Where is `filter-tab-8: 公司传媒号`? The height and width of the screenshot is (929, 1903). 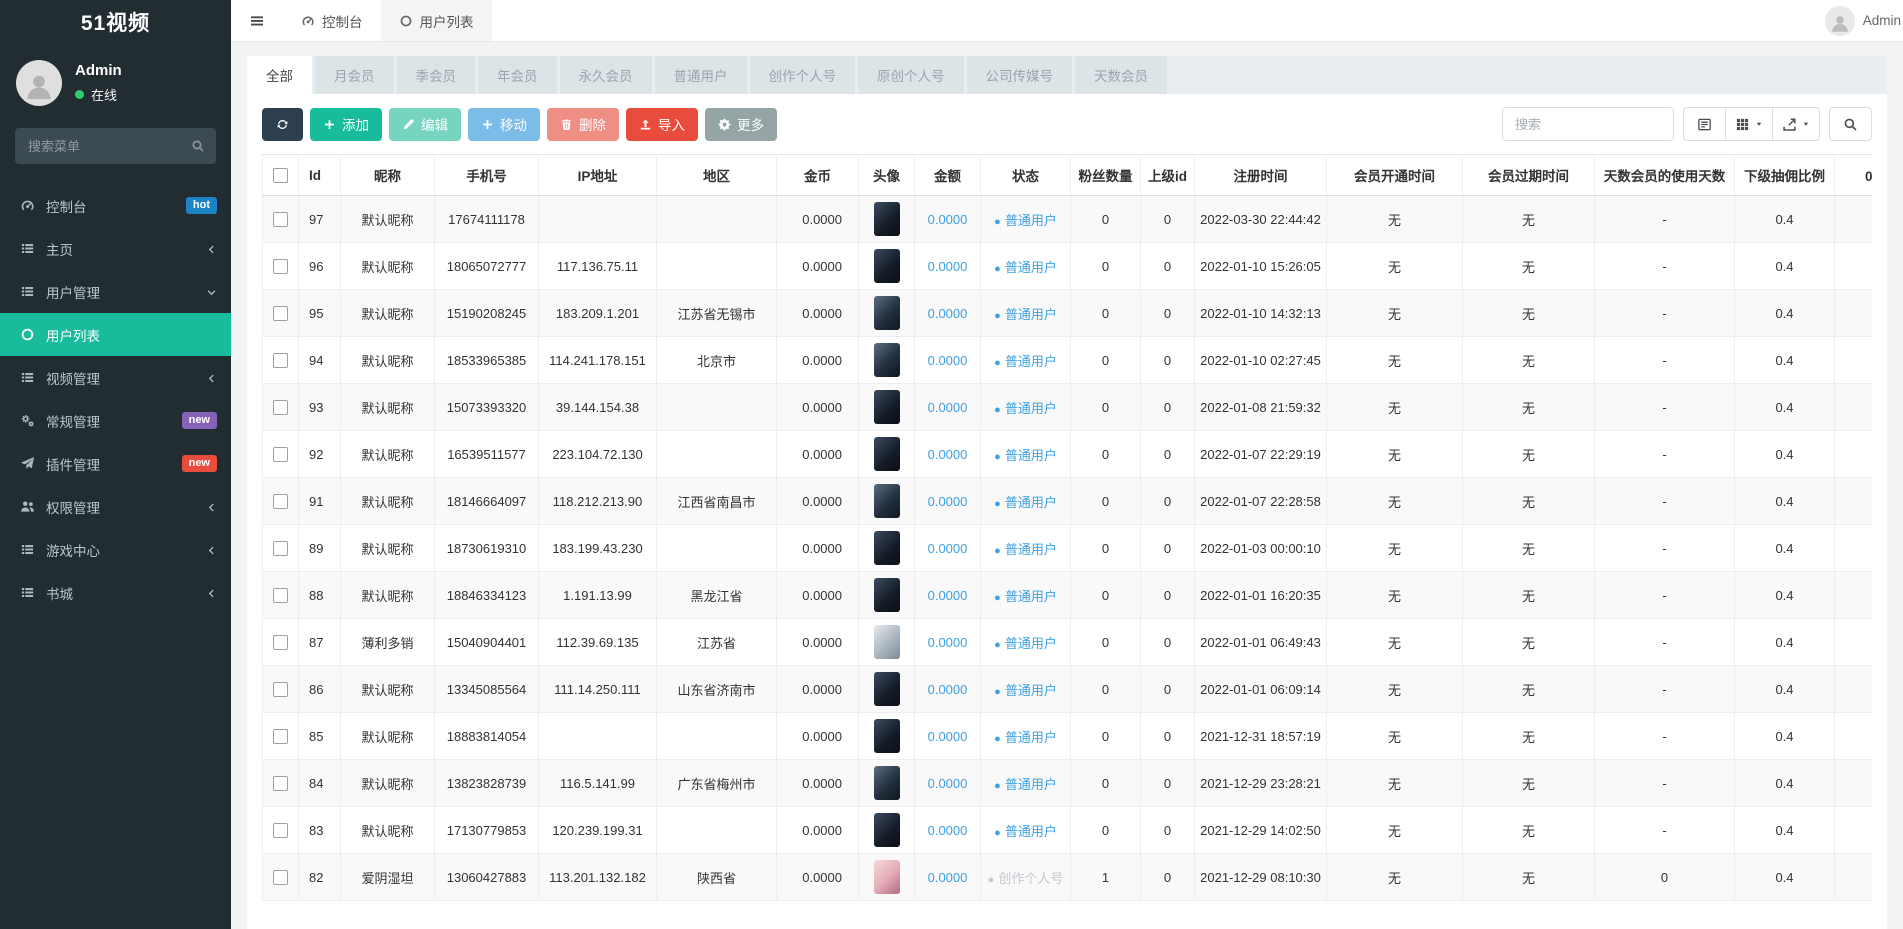
filter-tab-8: 公司传媒号 is located at coordinates (1019, 75).